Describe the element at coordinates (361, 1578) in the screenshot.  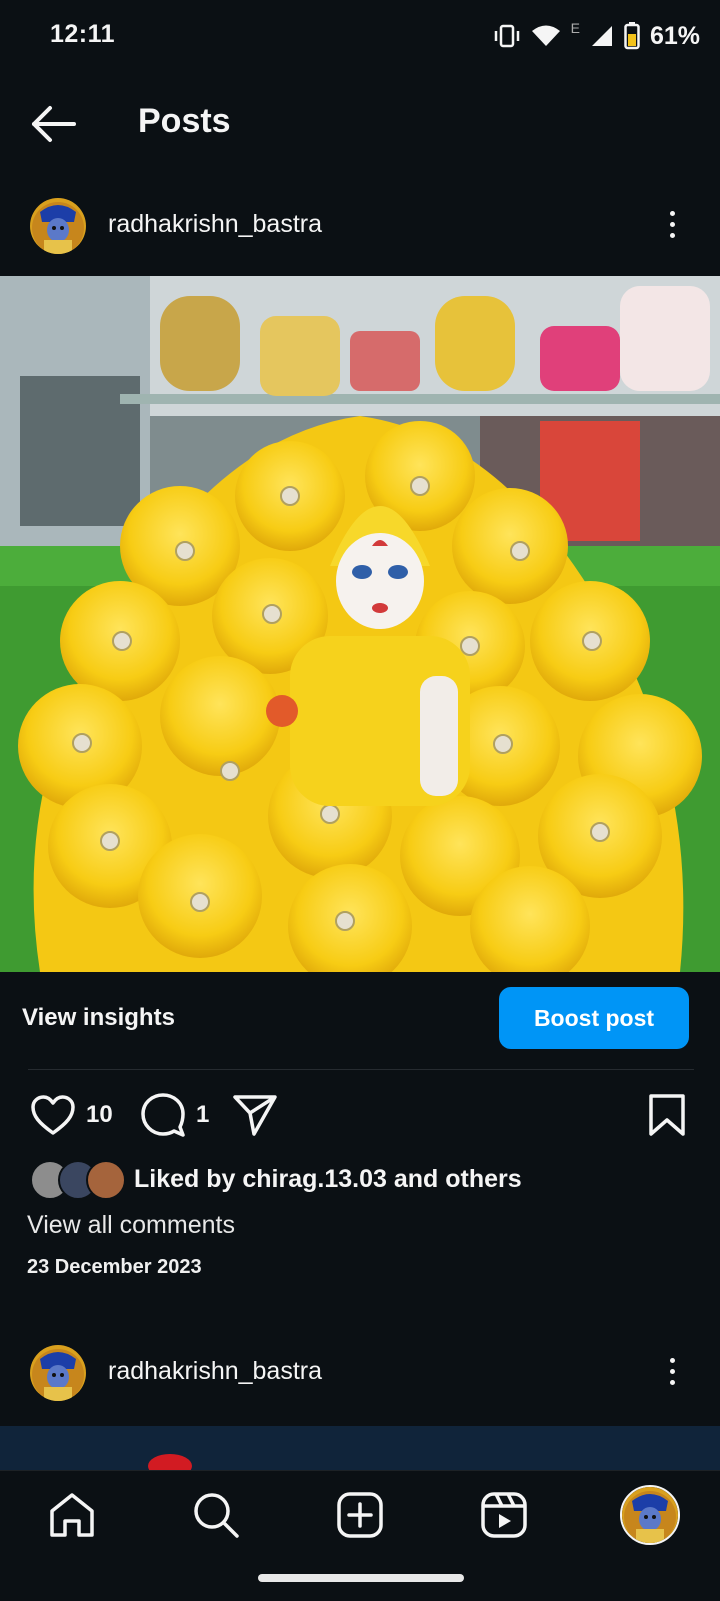
I see `gesture-home-bar` at that location.